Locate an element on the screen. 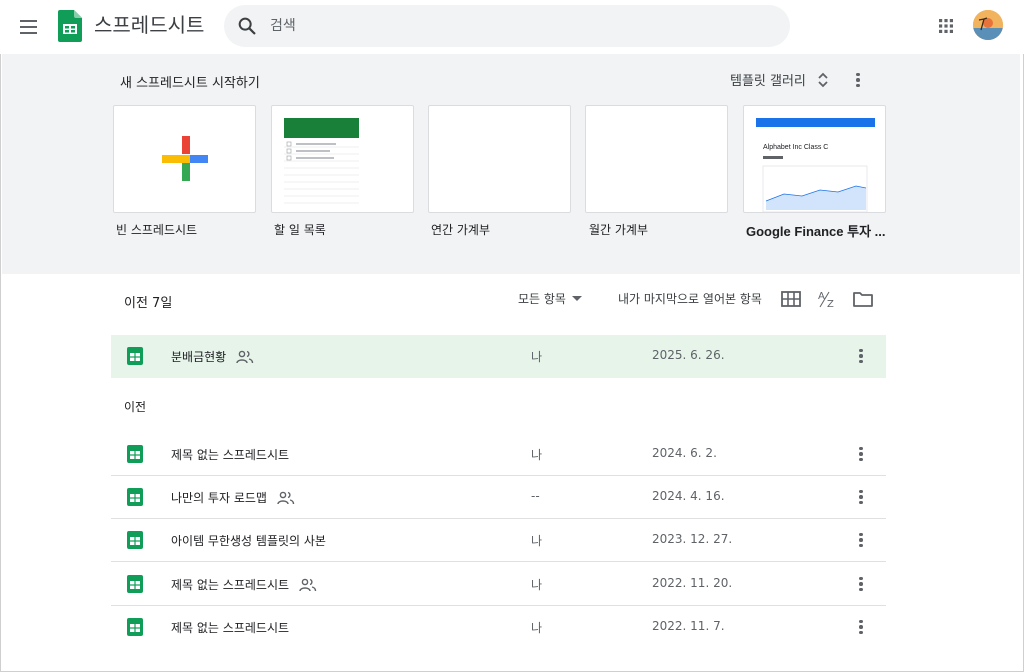  recent-section-title: 이전 7일 is located at coordinates (148, 303).